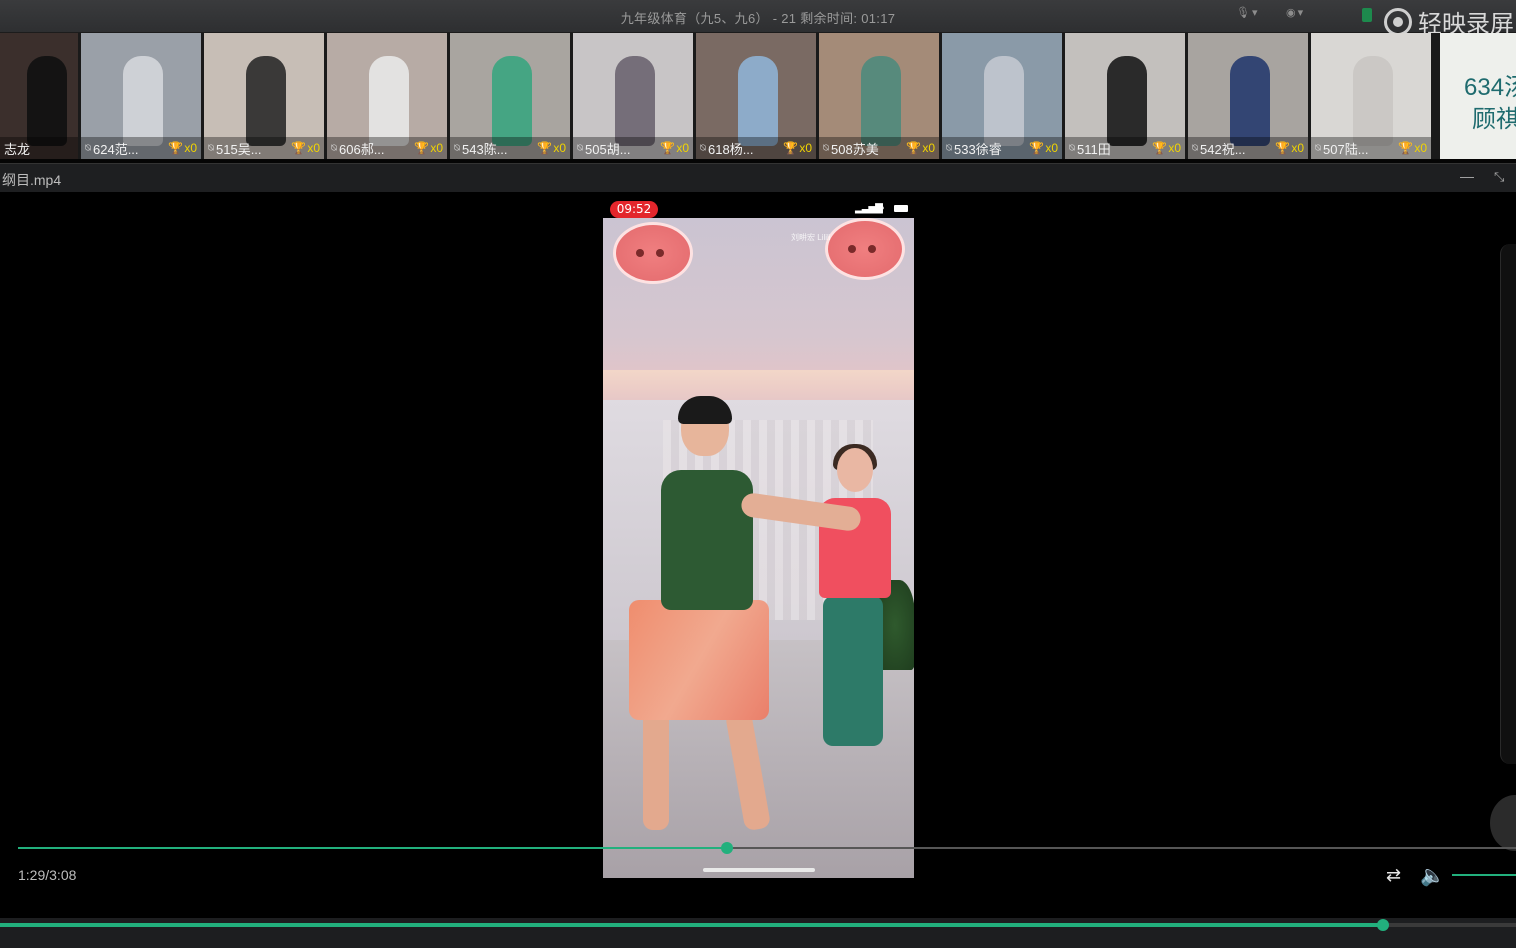 The image size is (1516, 948). What do you see at coordinates (1467, 176) in the screenshot?
I see `minimize-icon: —` at bounding box center [1467, 176].